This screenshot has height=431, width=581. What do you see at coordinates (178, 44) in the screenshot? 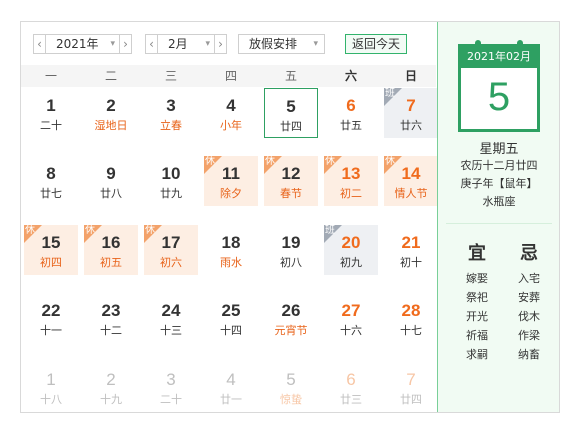
I see `month-select-value: 2月` at bounding box center [178, 44].